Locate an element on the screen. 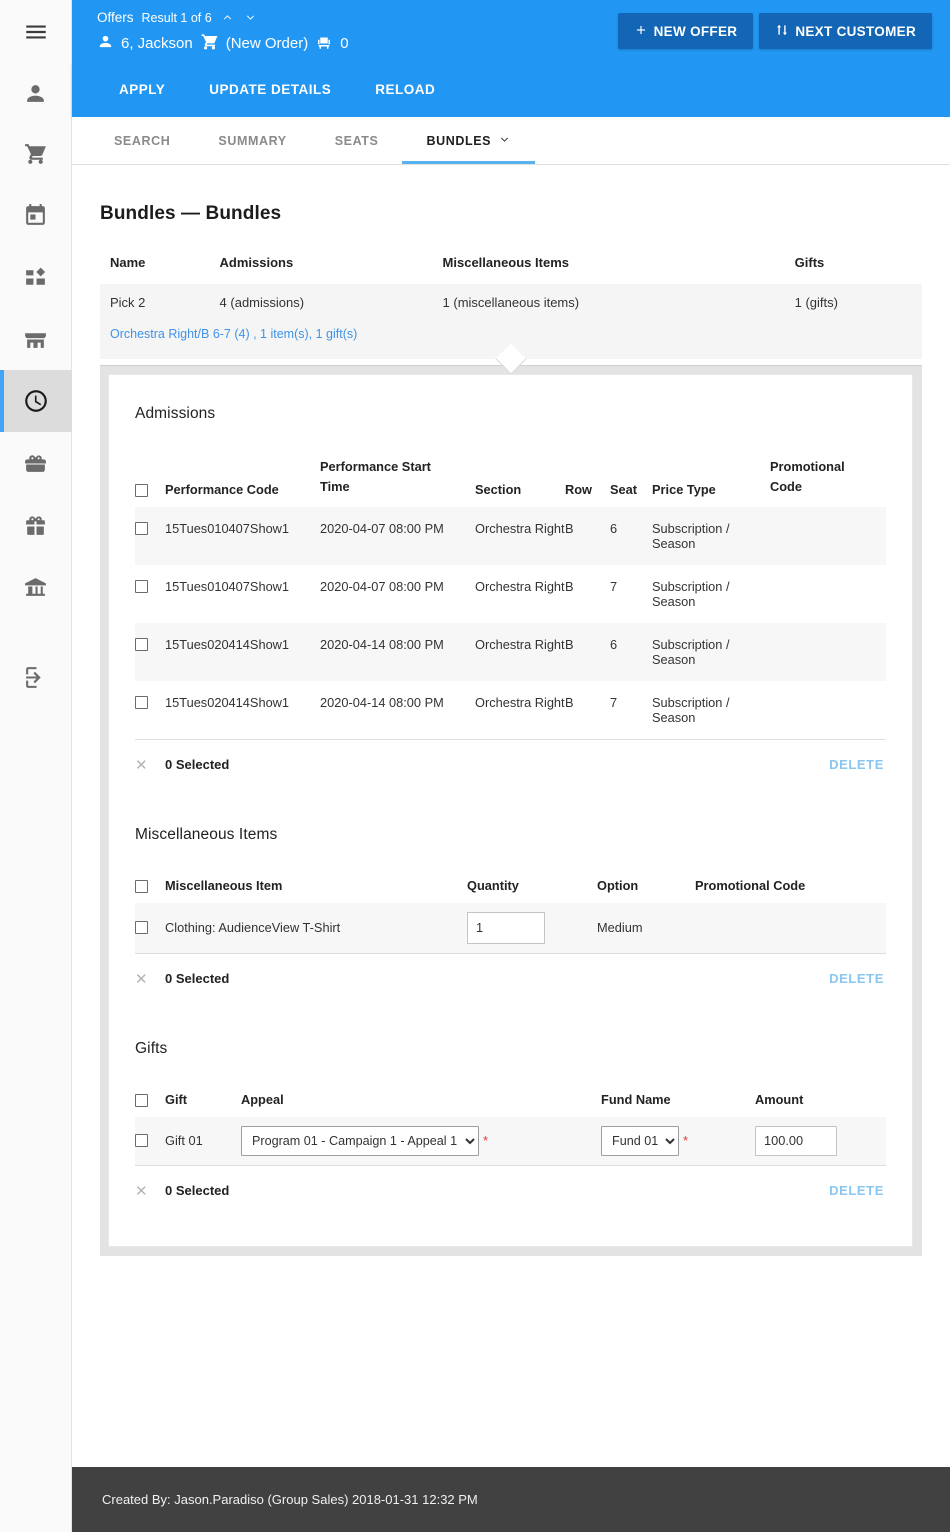 This screenshot has width=950, height=1532. column-header-quantity: Quantity is located at coordinates (493, 885).